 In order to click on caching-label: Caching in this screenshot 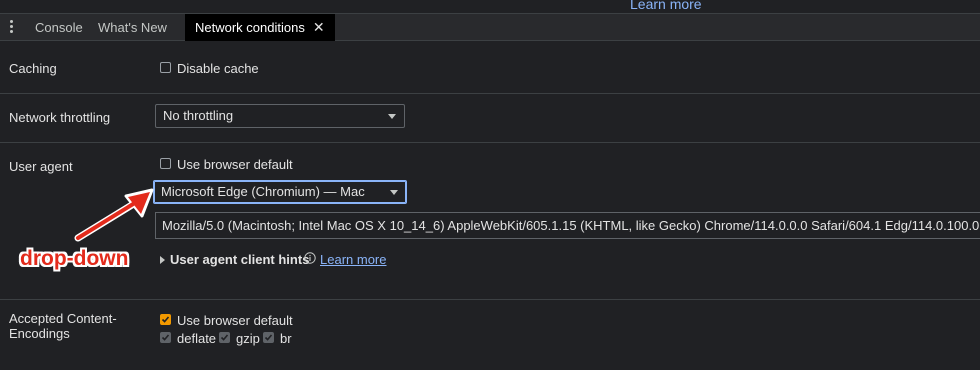, I will do `click(33, 68)`.